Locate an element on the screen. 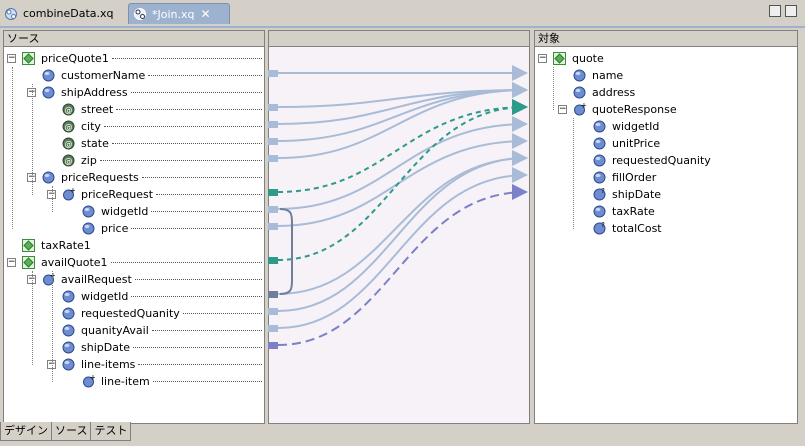 This screenshot has width=805, height=446. source-tree-row: − shipAddress is located at coordinates (134, 92).